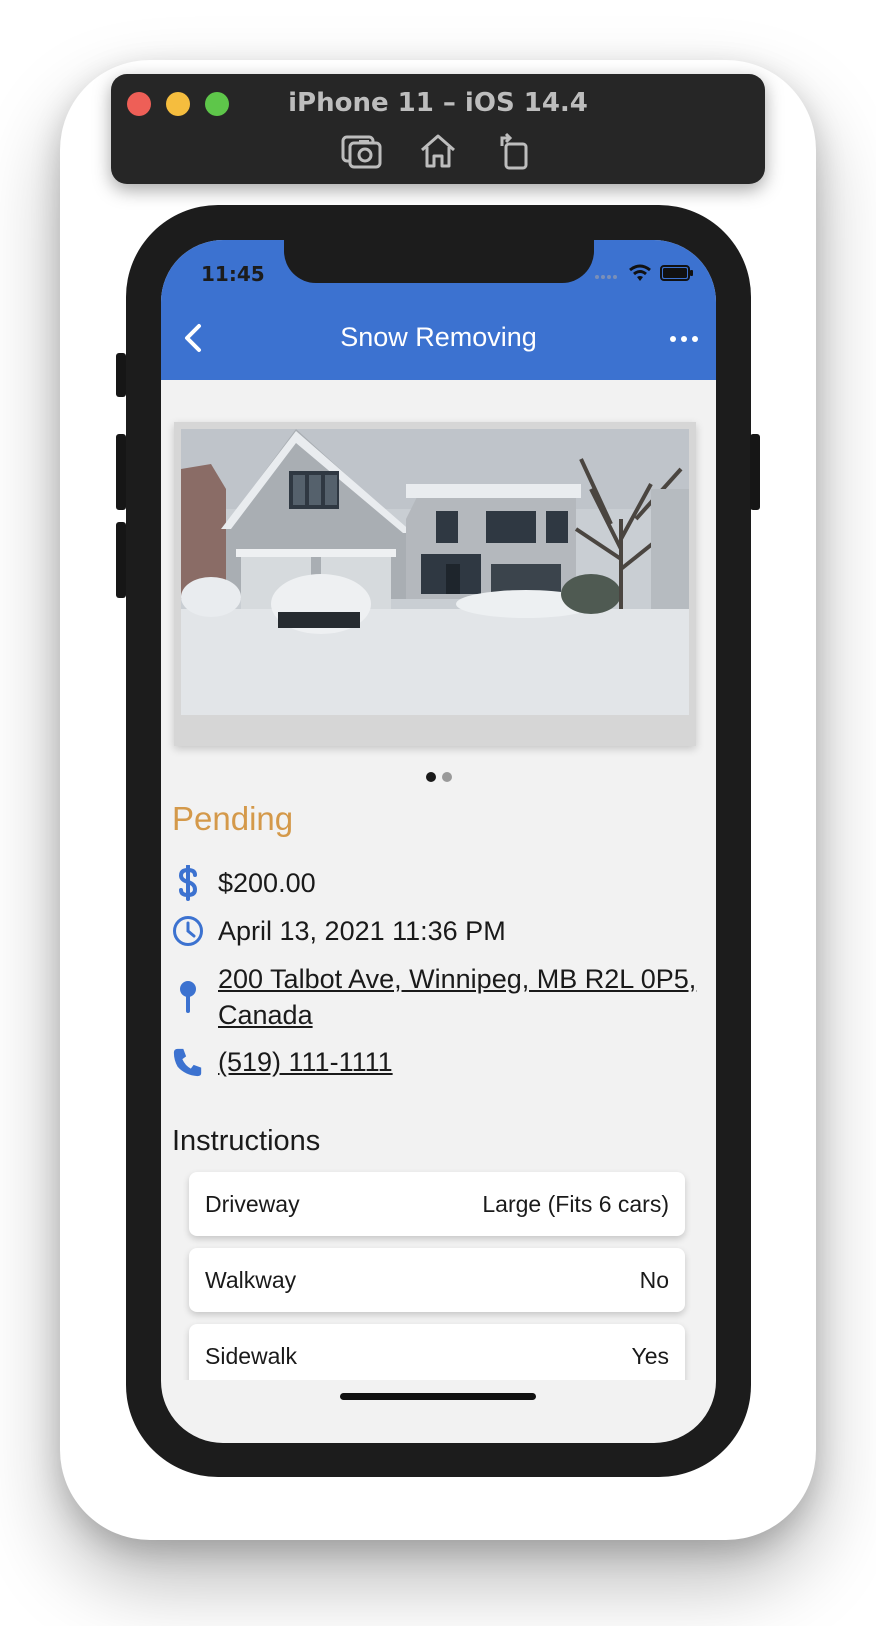 The width and height of the screenshot is (876, 1626). What do you see at coordinates (121, 375) in the screenshot?
I see `mute-switch` at bounding box center [121, 375].